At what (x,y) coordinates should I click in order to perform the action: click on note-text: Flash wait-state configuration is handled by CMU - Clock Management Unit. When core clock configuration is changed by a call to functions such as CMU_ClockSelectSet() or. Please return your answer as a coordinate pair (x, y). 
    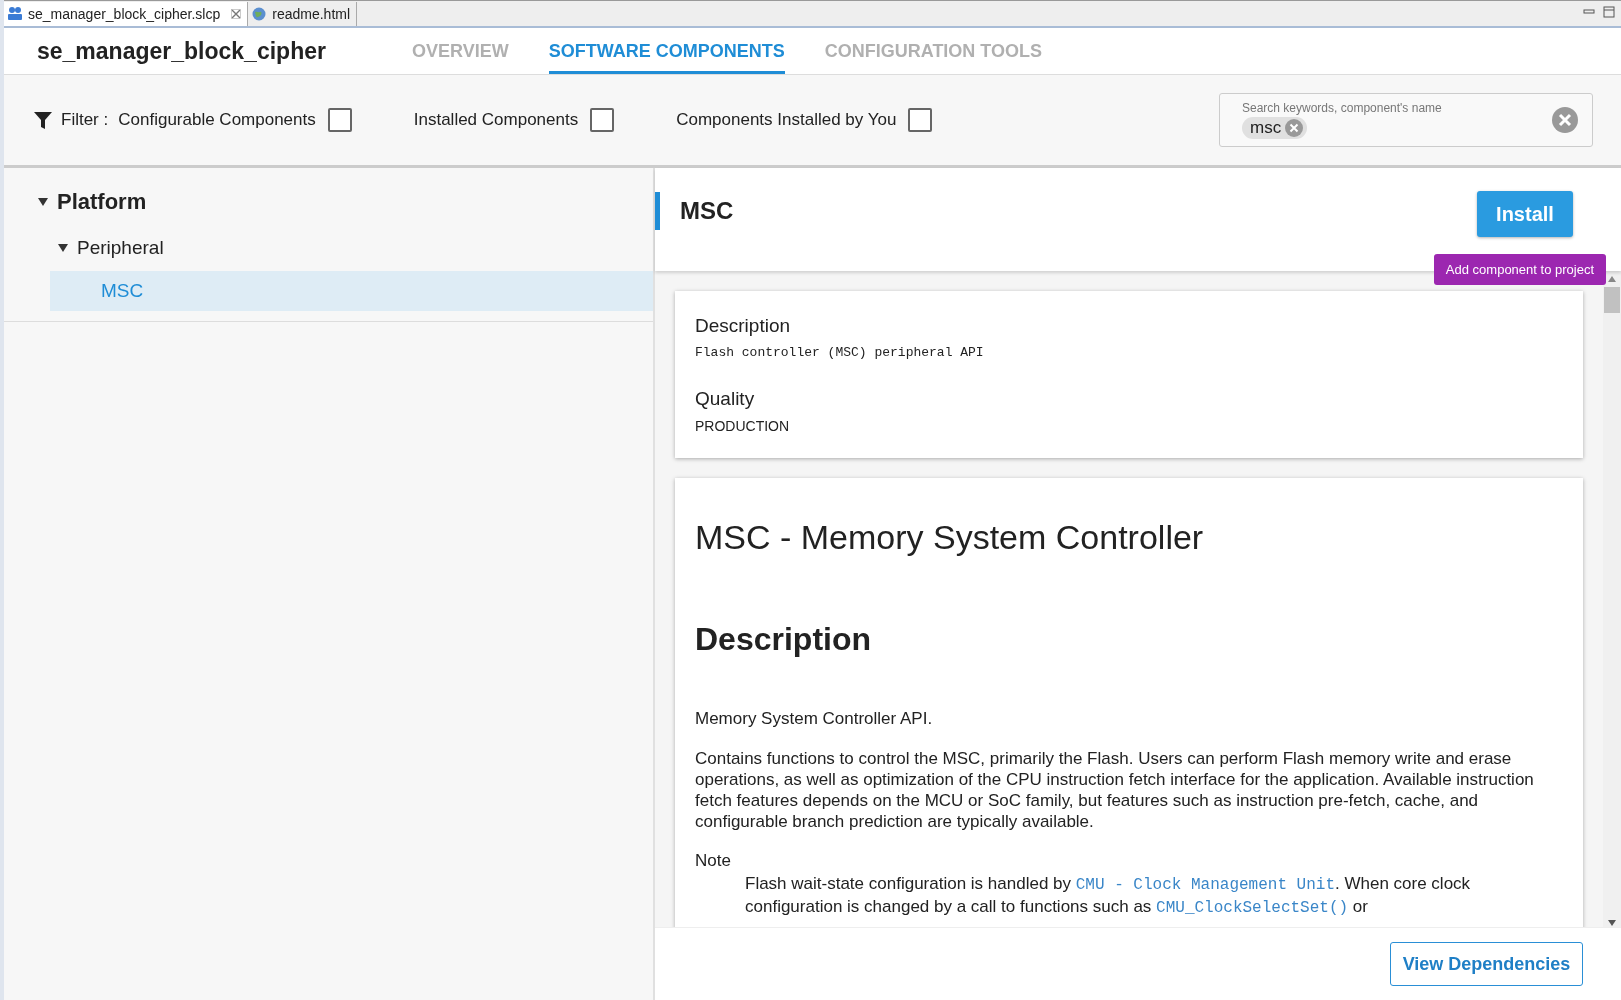
    Looking at the image, I should click on (1108, 896).